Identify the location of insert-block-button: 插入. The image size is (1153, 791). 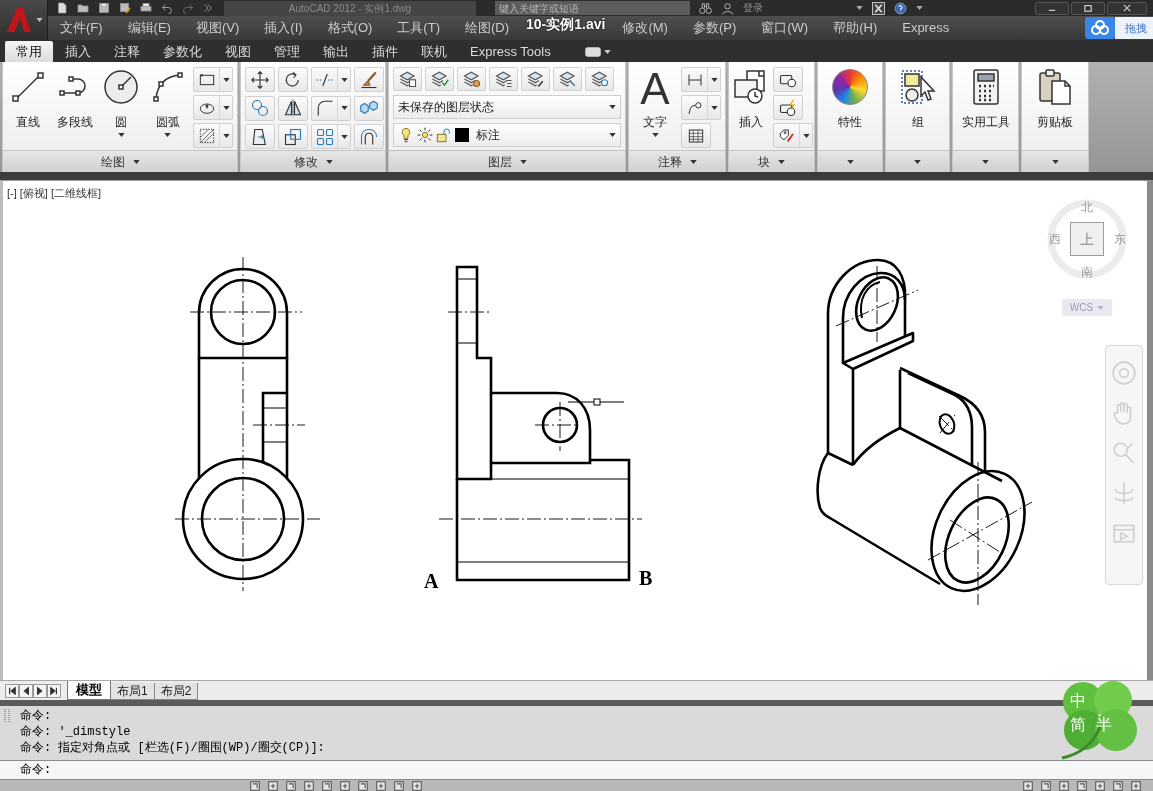
(751, 108).